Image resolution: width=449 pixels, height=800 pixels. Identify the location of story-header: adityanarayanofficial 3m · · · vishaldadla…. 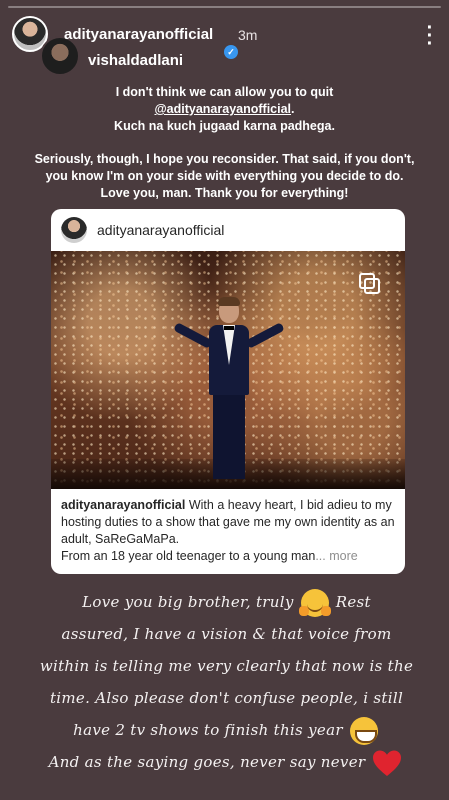
(225, 46).